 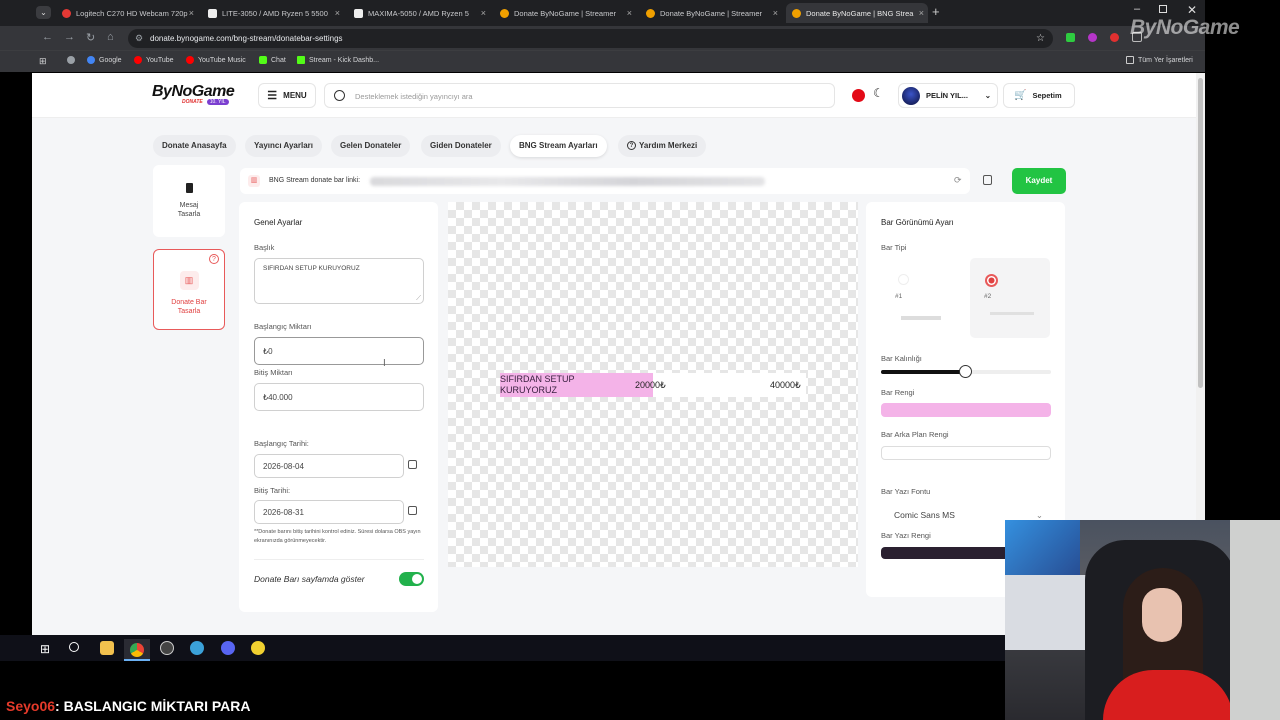 I want to click on apps-icon: ⊞, so click(x=43, y=61).